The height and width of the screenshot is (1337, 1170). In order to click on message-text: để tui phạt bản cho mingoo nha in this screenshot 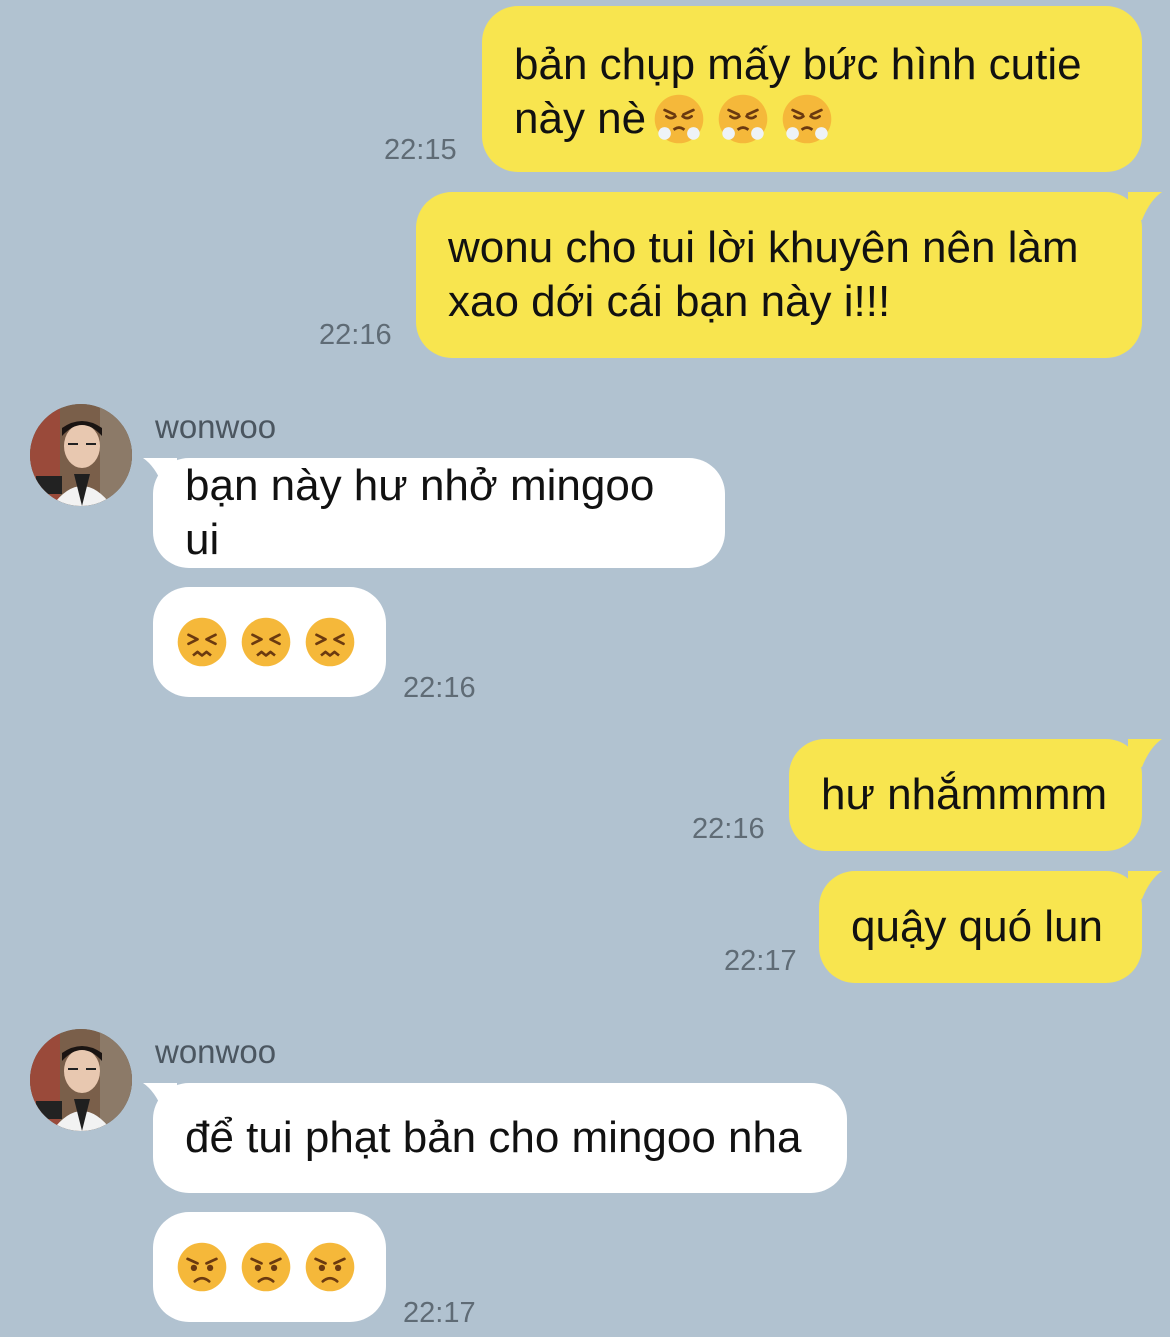, I will do `click(493, 1137)`.